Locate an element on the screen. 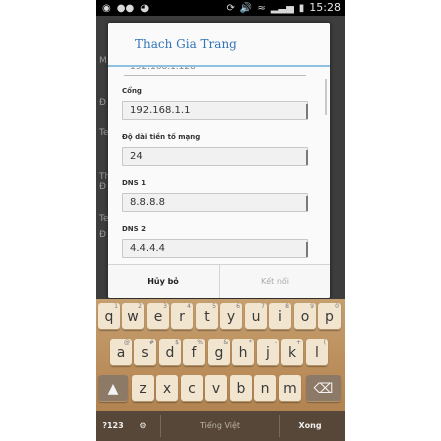  key-char: c is located at coordinates (192, 389).